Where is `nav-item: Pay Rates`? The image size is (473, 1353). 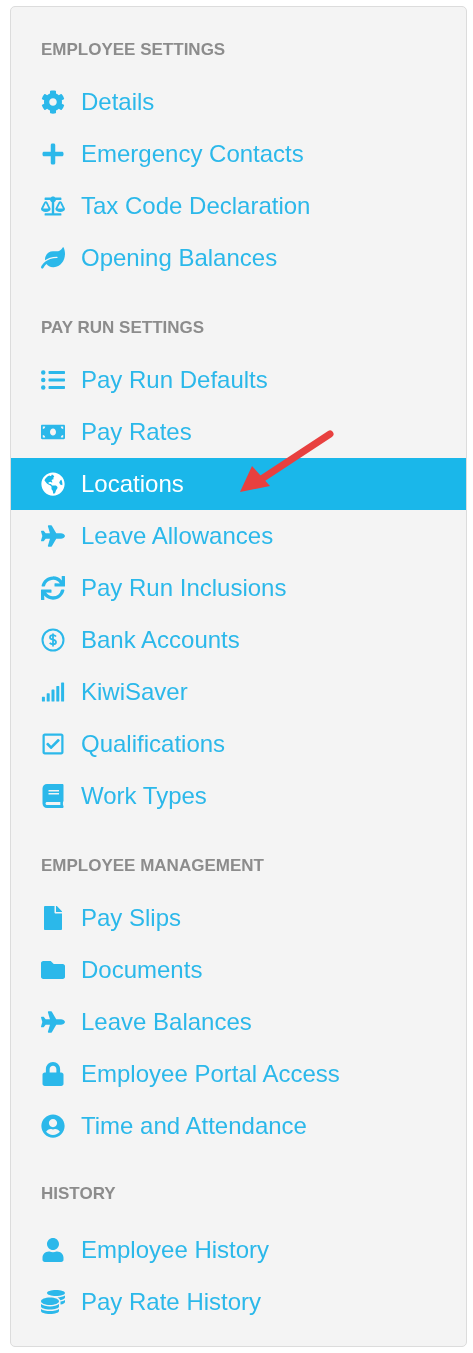 nav-item: Pay Rates is located at coordinates (238, 432).